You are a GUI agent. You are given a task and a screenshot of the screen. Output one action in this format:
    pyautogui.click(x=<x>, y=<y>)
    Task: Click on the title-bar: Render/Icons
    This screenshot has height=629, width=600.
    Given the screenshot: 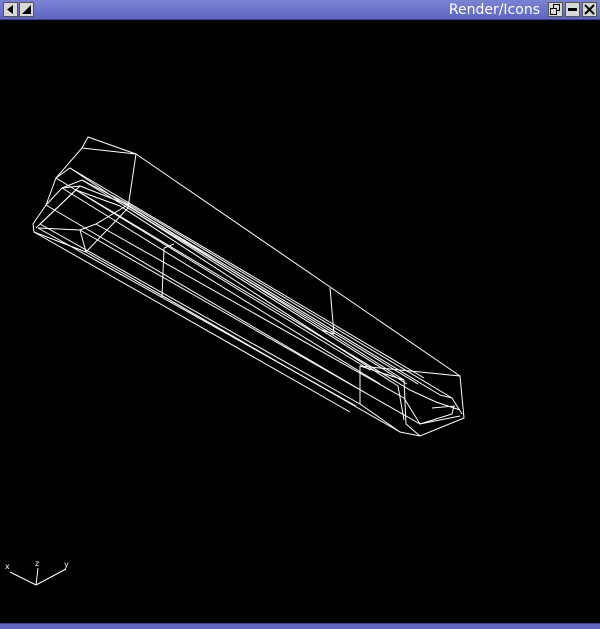 What is the action you would take?
    pyautogui.click(x=300, y=10)
    